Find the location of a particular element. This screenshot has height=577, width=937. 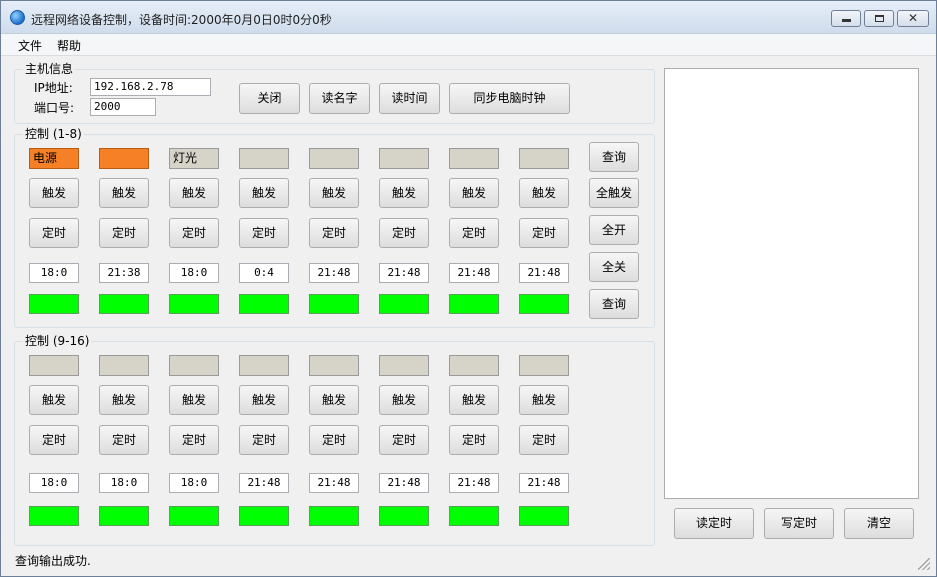

ip-label: IP地址: is located at coordinates (53, 88).